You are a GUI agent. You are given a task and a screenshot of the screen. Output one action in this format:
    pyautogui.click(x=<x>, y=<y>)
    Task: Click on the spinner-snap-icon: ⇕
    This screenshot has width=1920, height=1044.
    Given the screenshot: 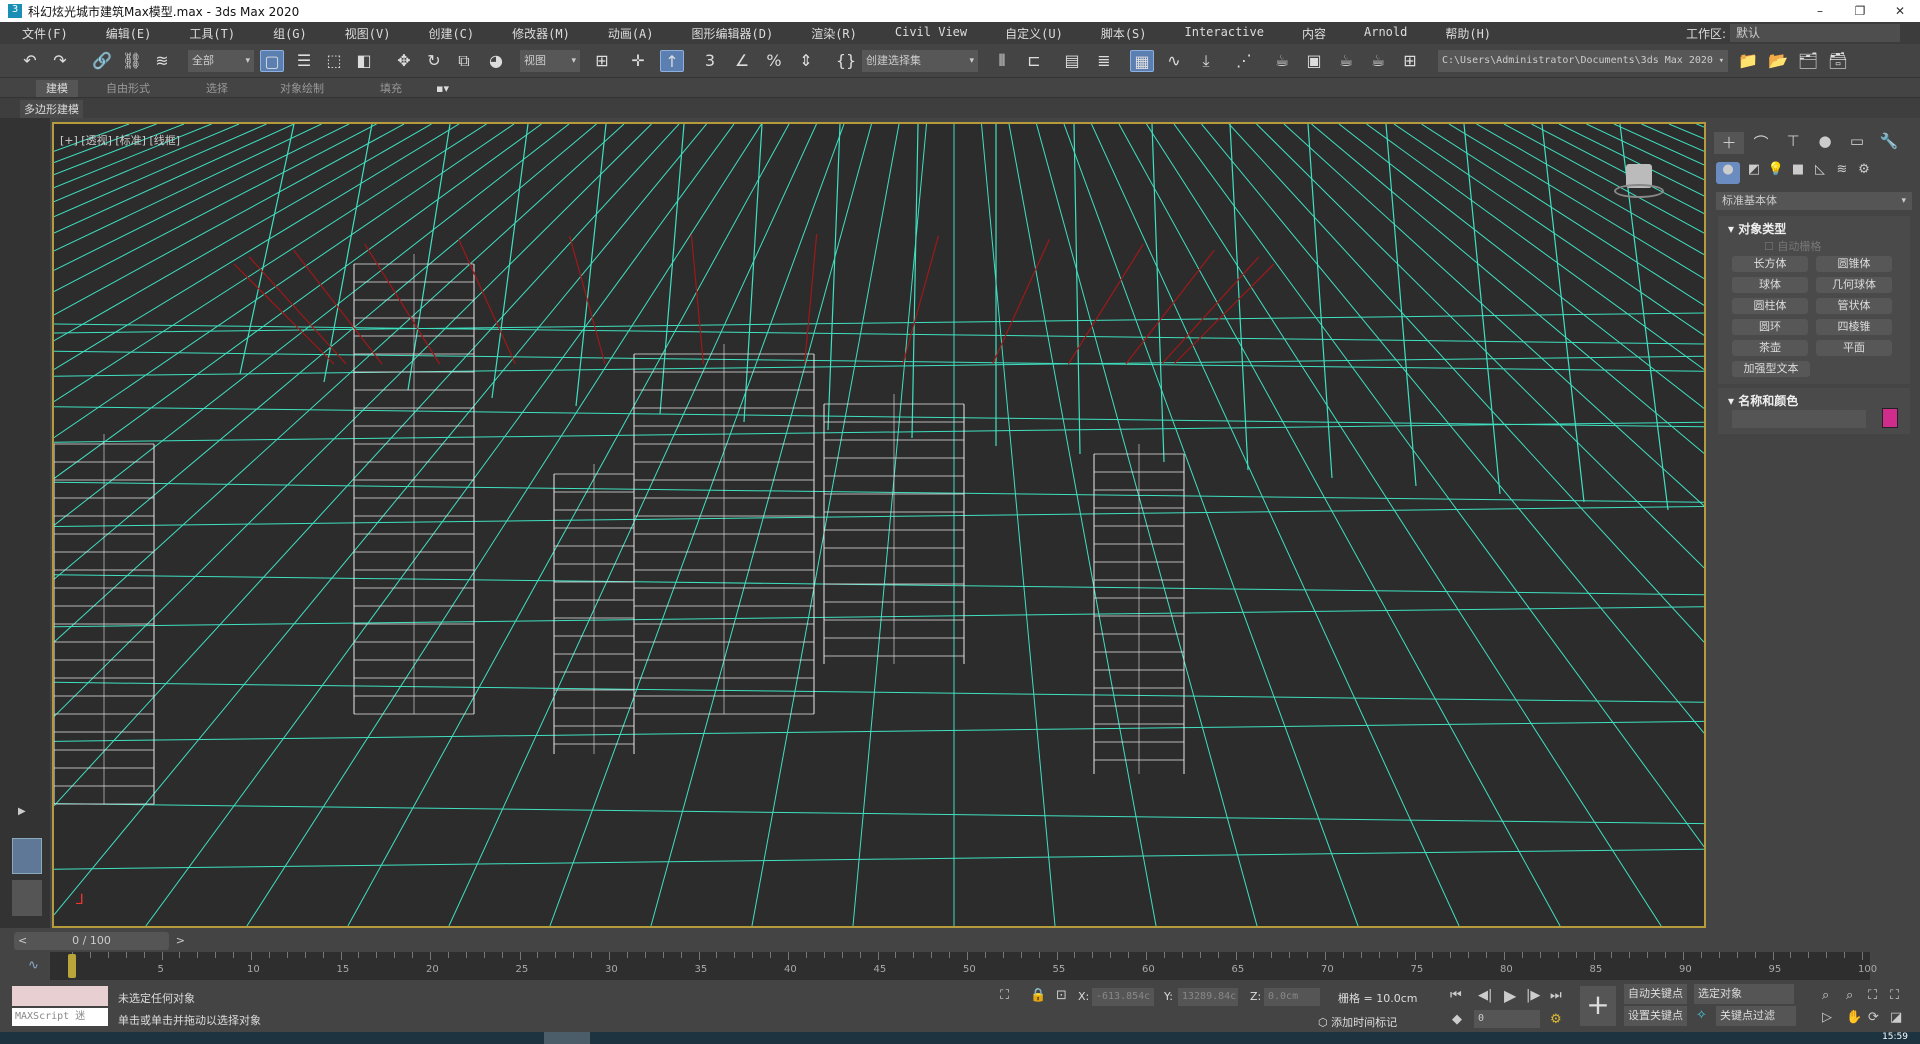 What is the action you would take?
    pyautogui.click(x=806, y=61)
    